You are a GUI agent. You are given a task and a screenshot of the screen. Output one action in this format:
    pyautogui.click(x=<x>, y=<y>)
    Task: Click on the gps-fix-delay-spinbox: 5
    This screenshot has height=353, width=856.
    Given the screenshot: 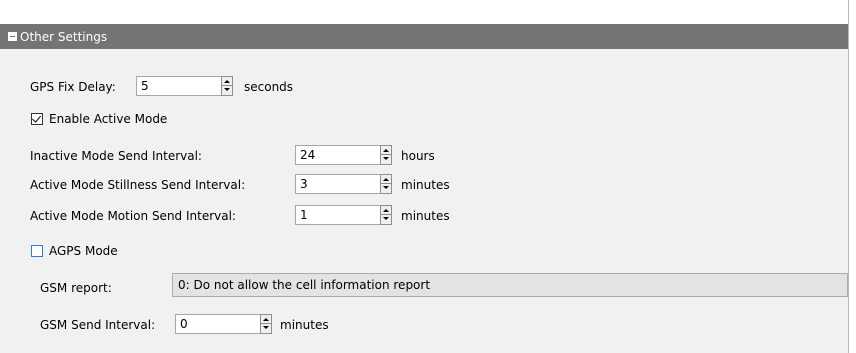 What is the action you would take?
    pyautogui.click(x=184, y=86)
    